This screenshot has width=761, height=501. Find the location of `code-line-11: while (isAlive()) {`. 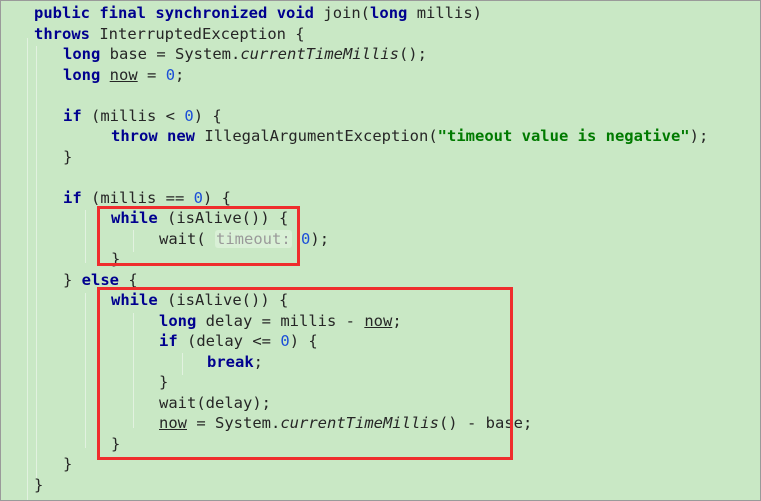

code-line-11: while (isAlive()) { is located at coordinates (199, 218).